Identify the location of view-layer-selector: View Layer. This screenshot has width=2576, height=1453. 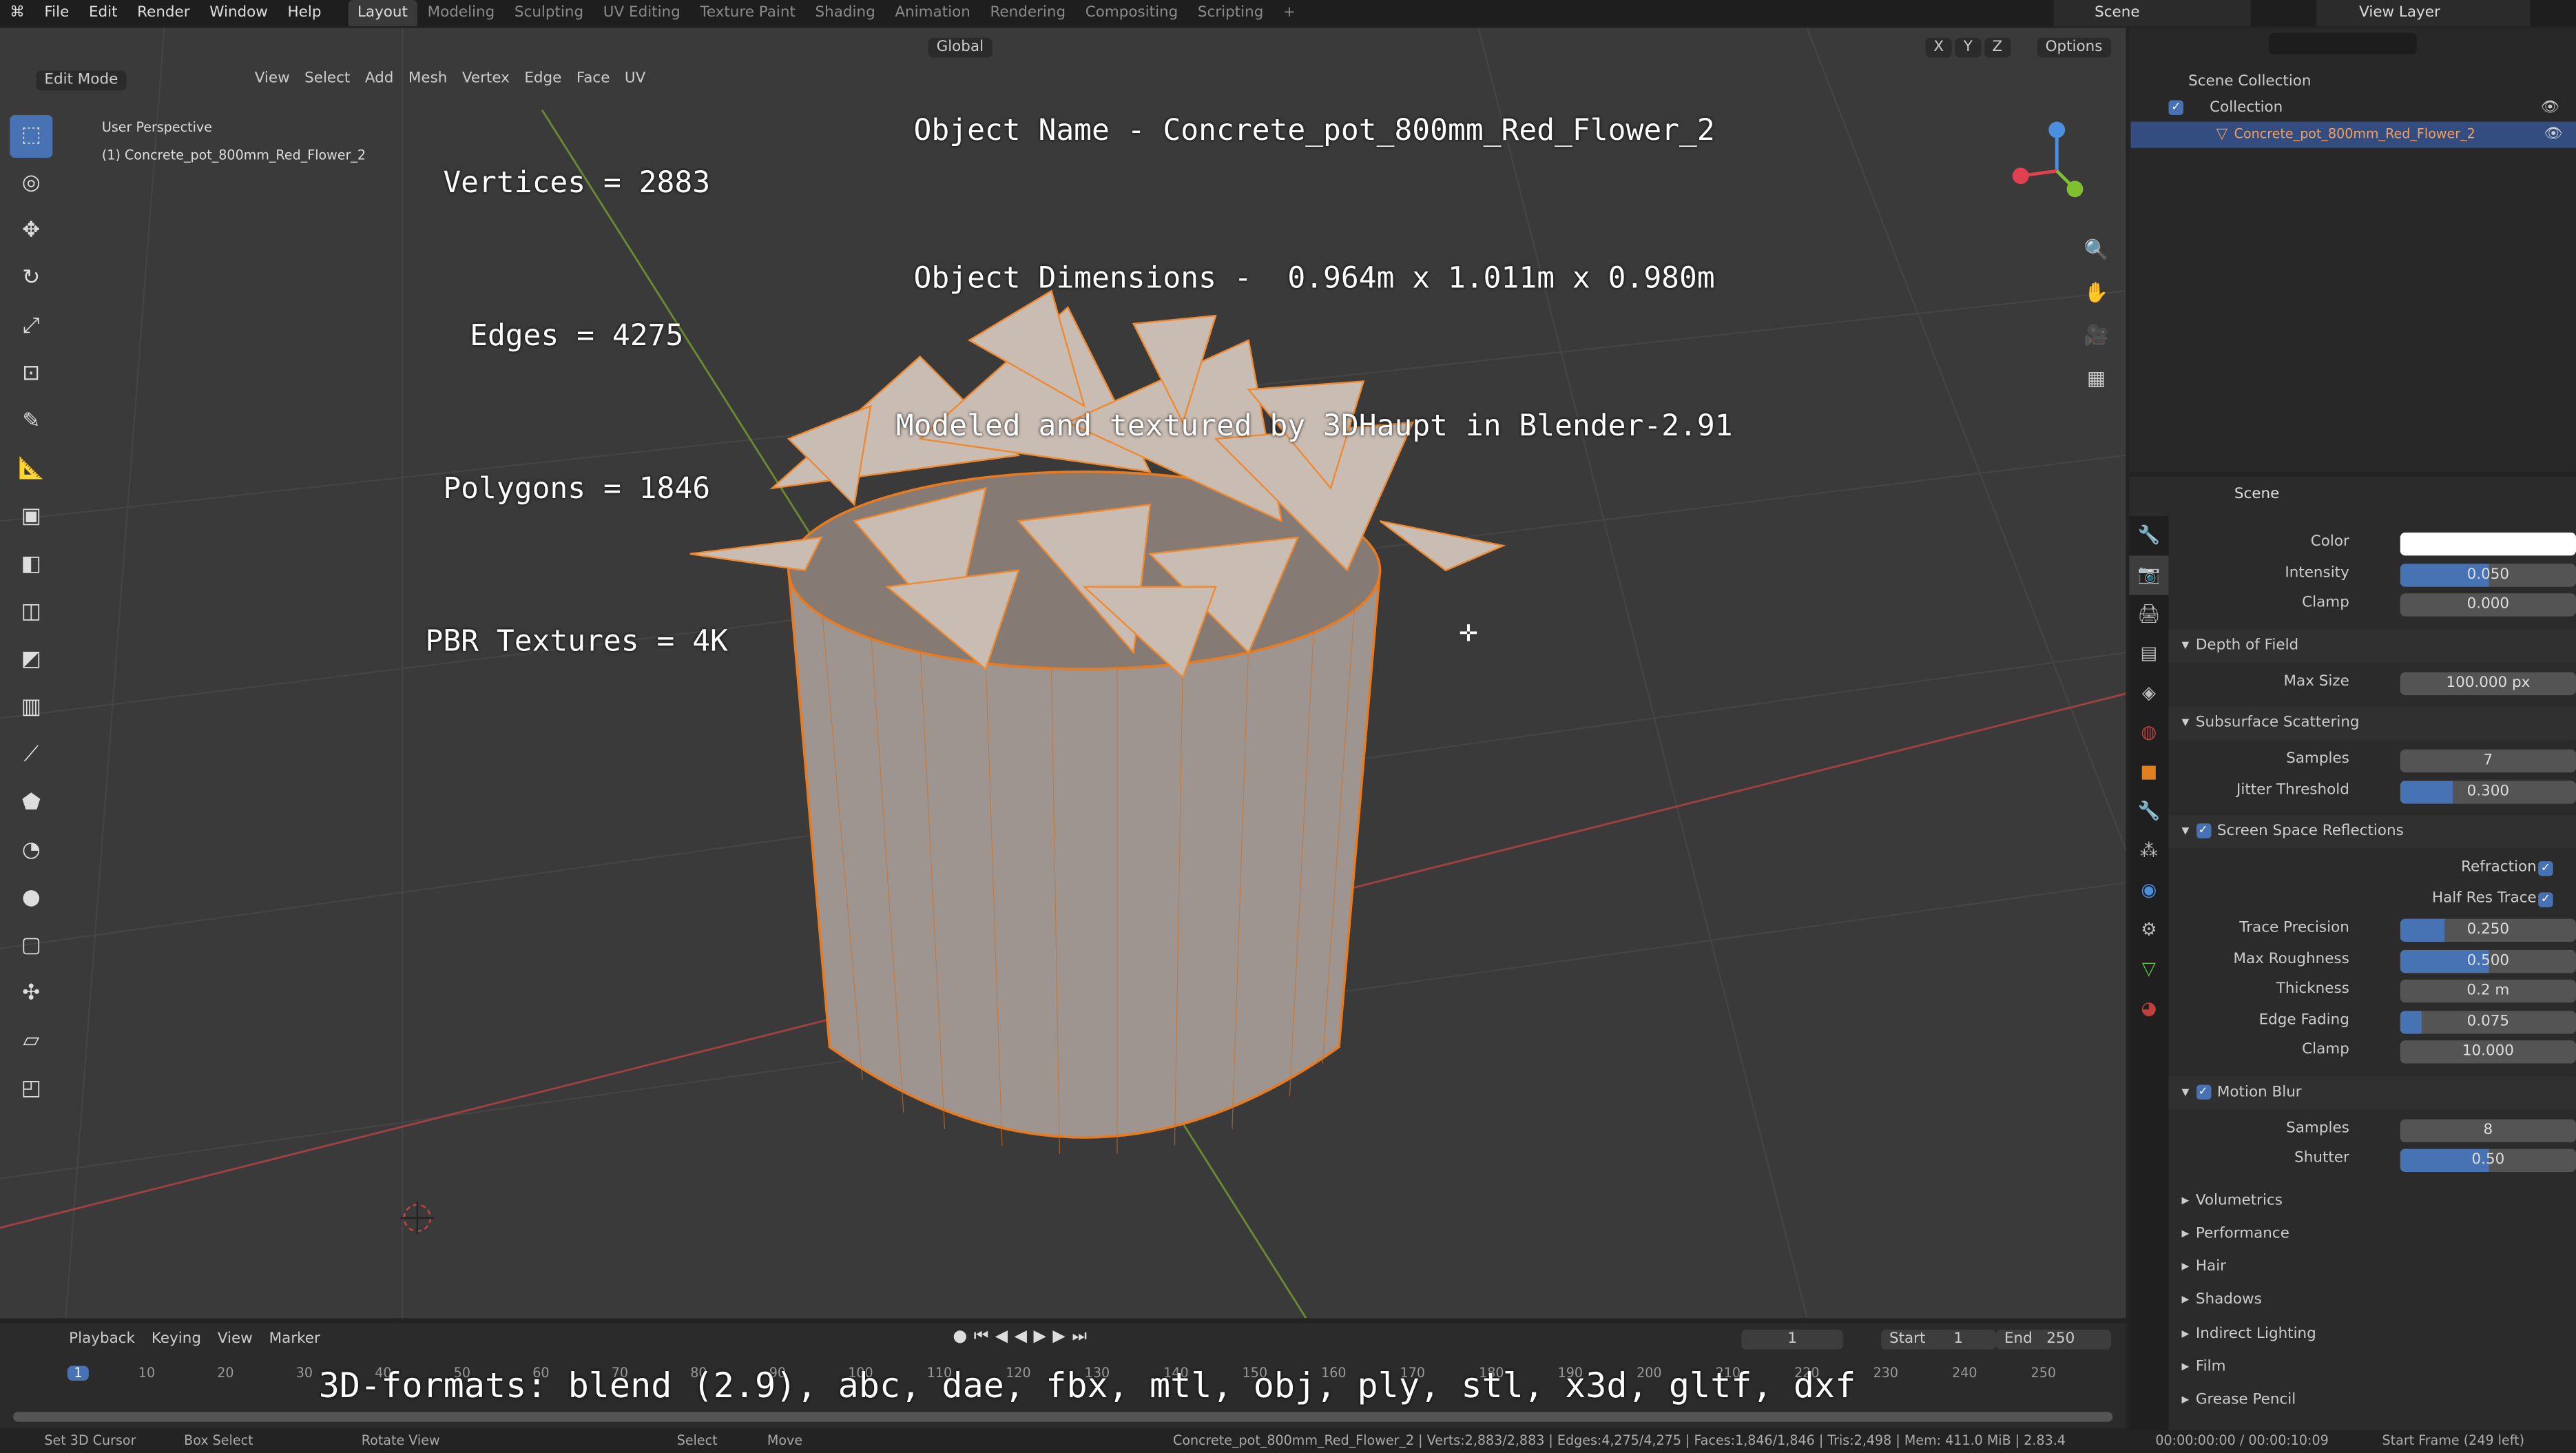
(2423, 13).